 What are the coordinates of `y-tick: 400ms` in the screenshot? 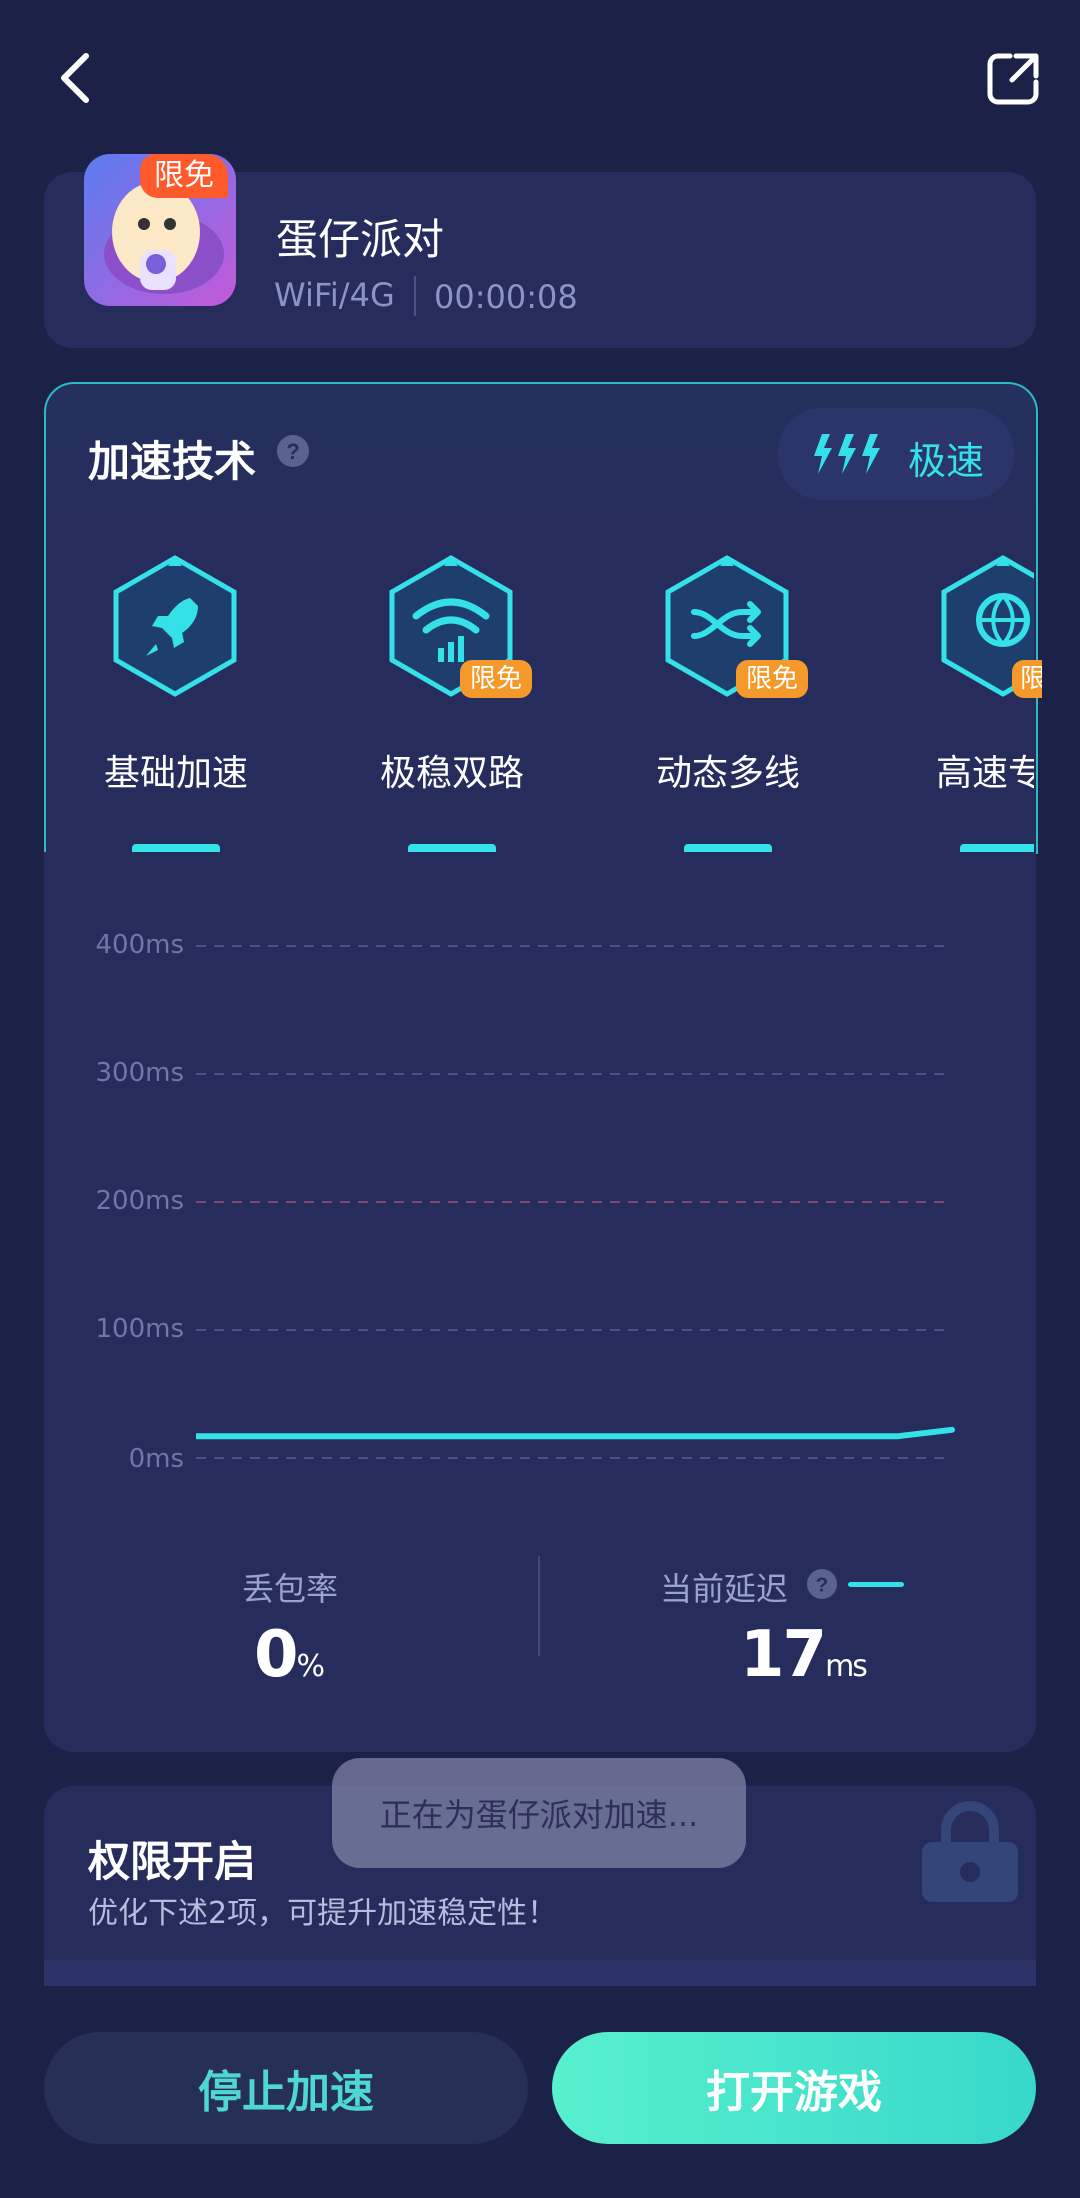 It's located at (140, 945).